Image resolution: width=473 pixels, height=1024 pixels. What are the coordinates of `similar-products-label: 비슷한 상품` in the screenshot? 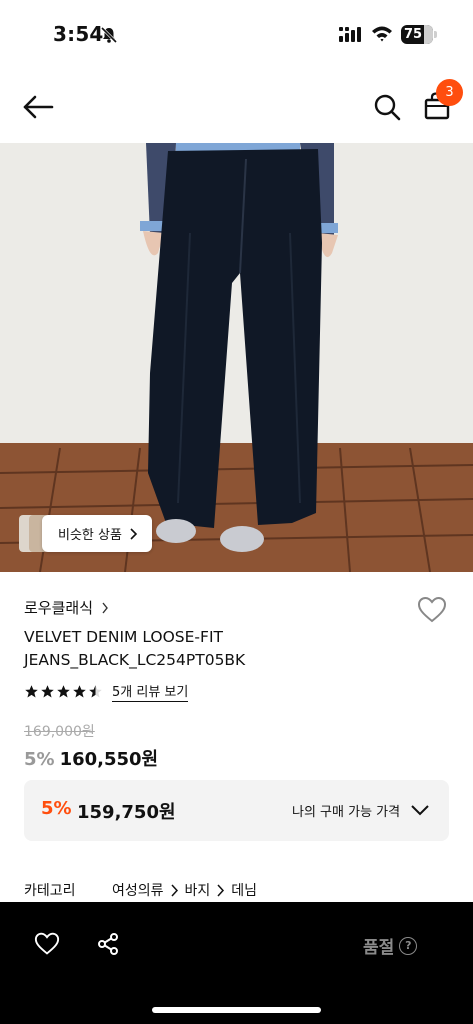 It's located at (90, 535).